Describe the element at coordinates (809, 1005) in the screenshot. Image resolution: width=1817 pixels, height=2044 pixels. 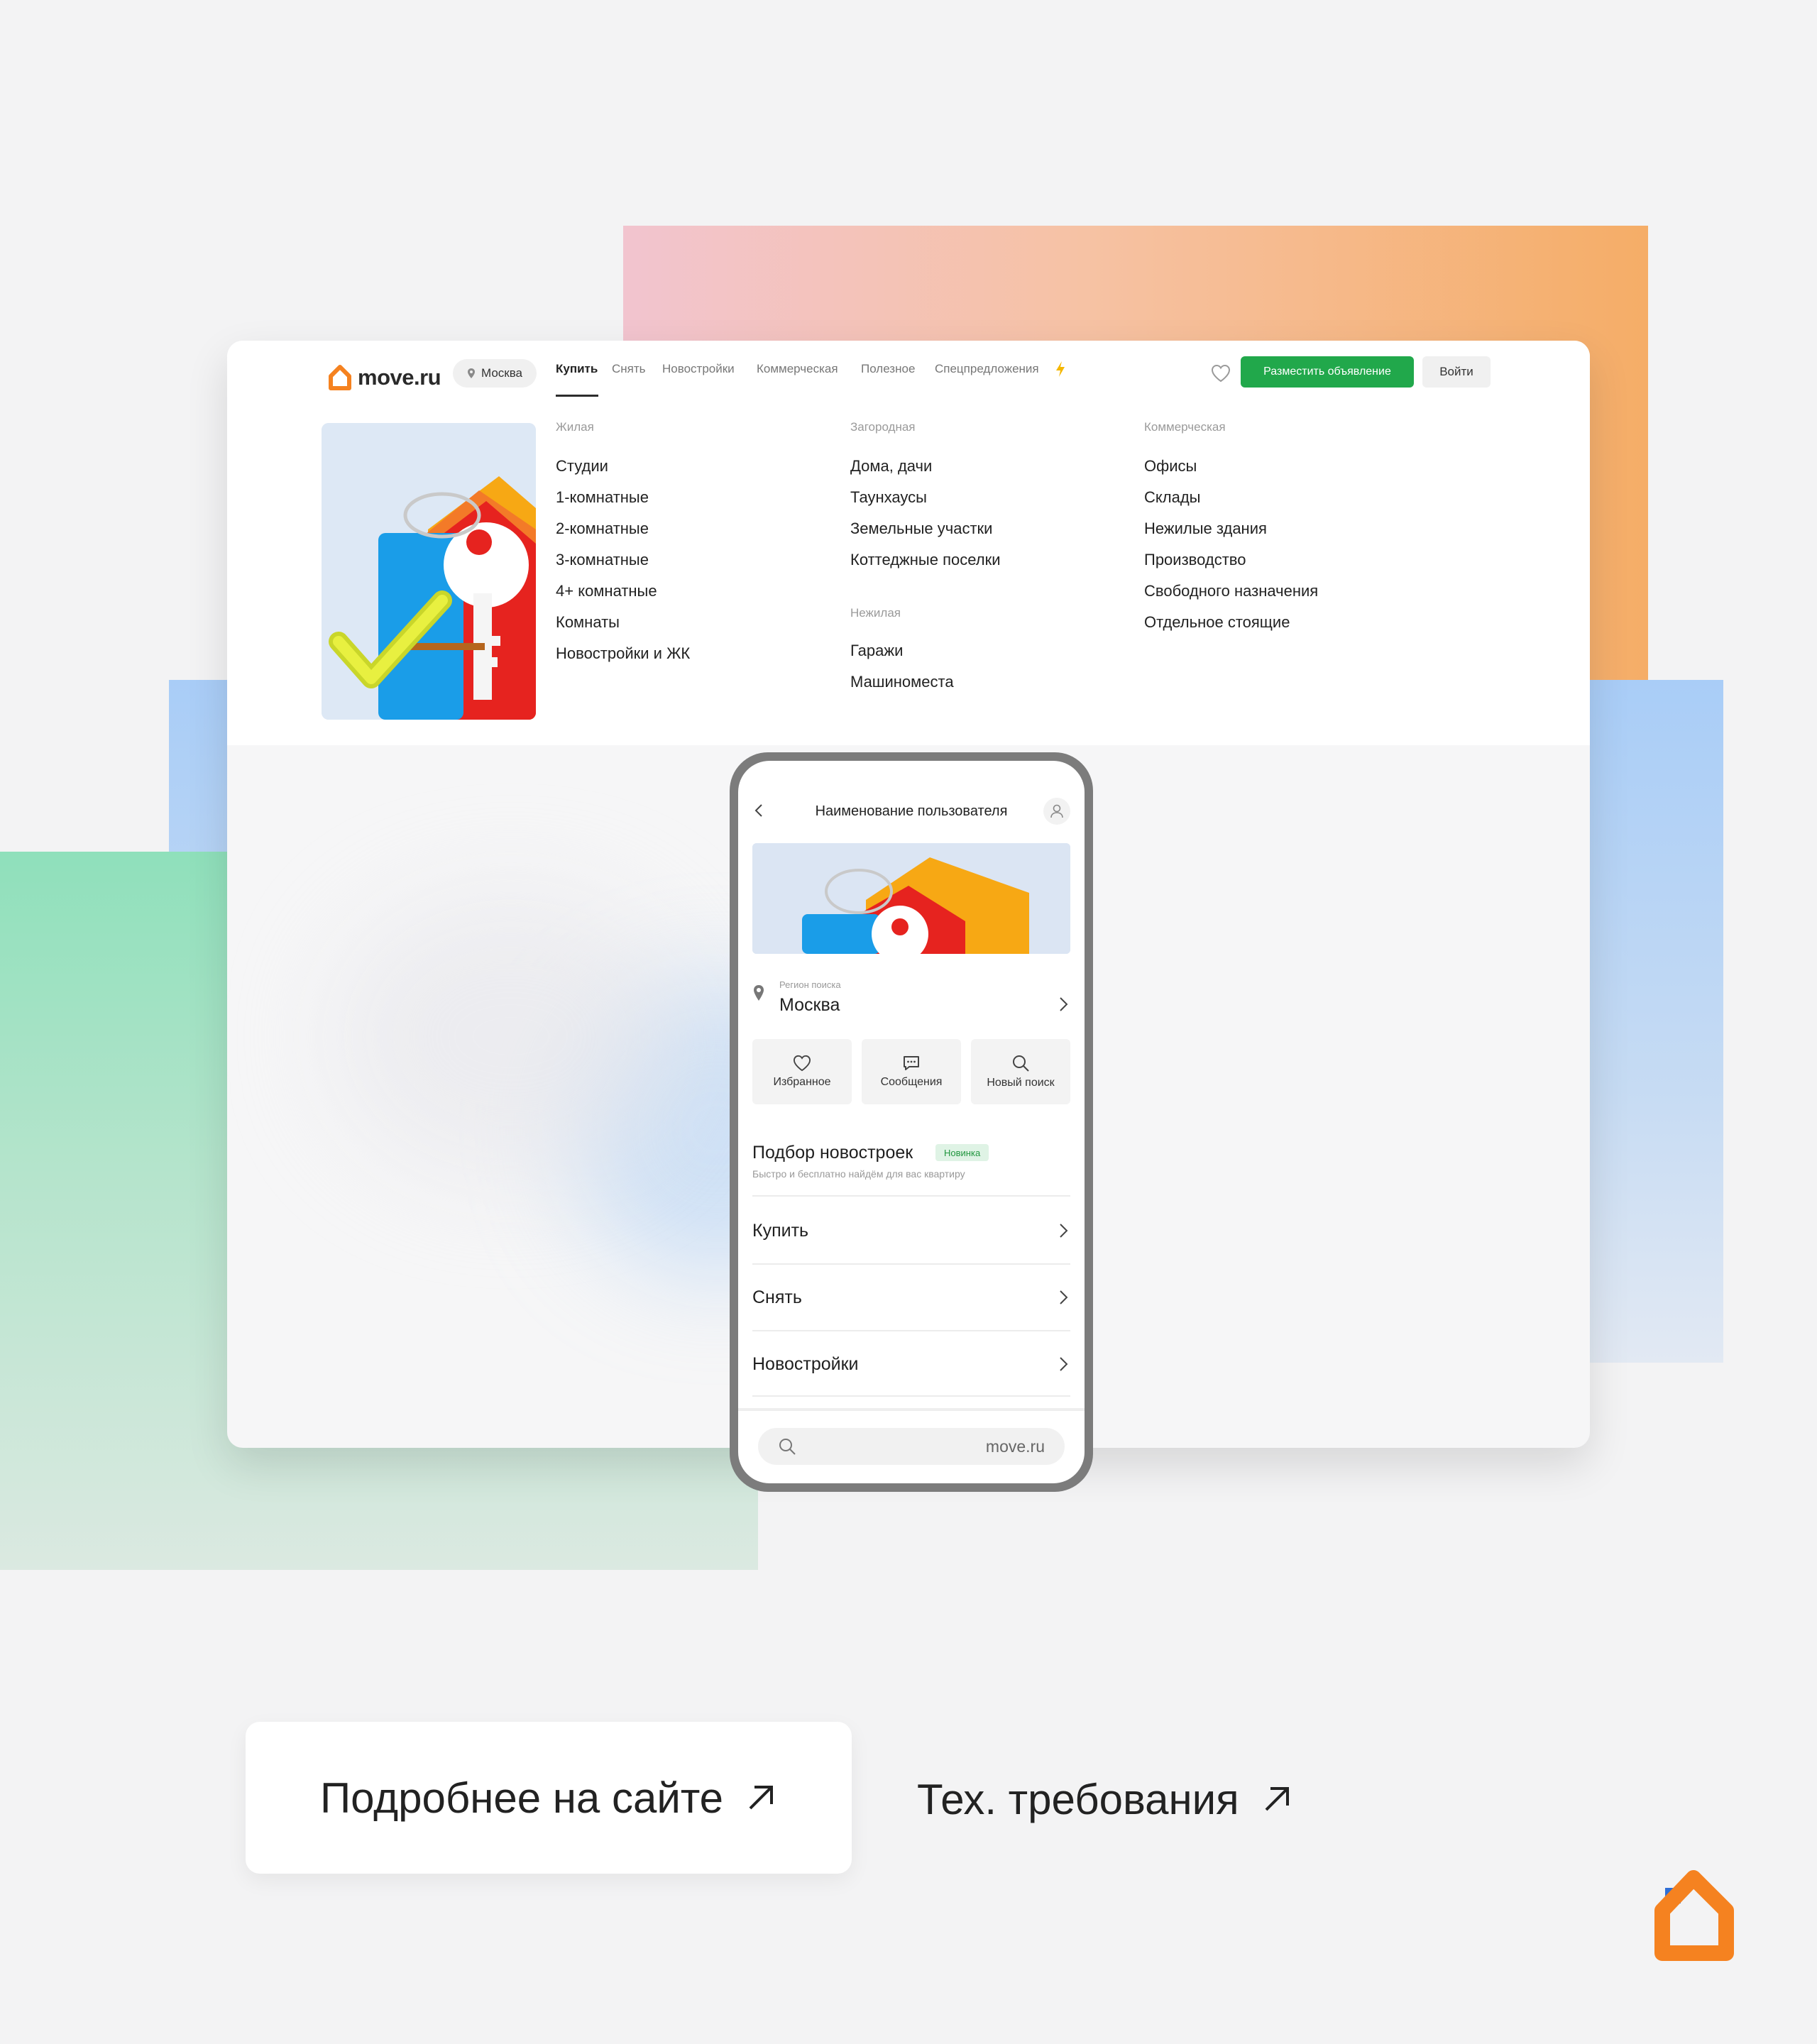
I see `region-value: Москва` at that location.